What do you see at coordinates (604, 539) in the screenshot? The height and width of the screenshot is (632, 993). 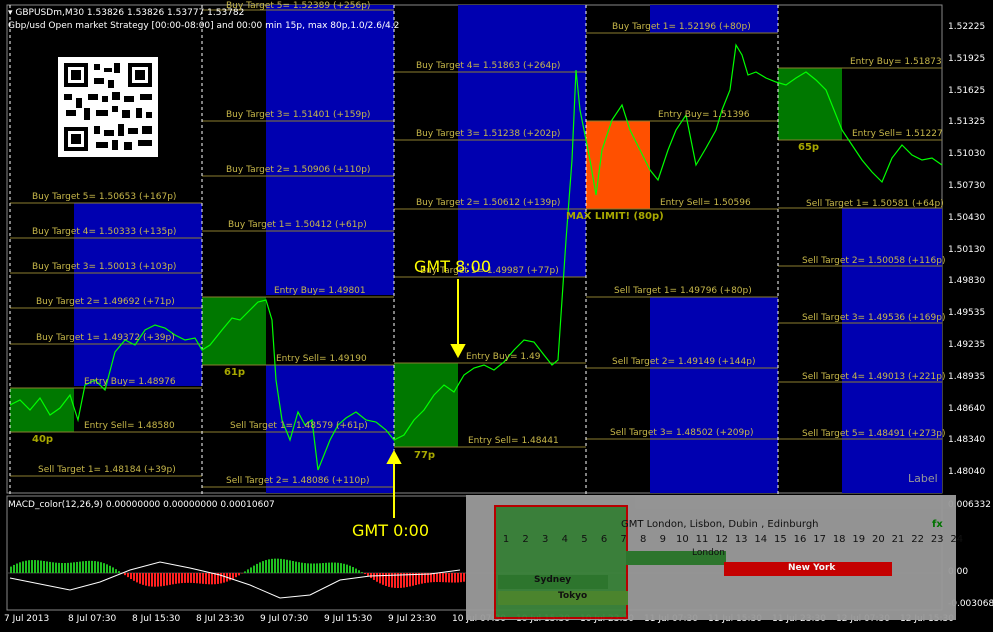 I see `session-hour: 6` at bounding box center [604, 539].